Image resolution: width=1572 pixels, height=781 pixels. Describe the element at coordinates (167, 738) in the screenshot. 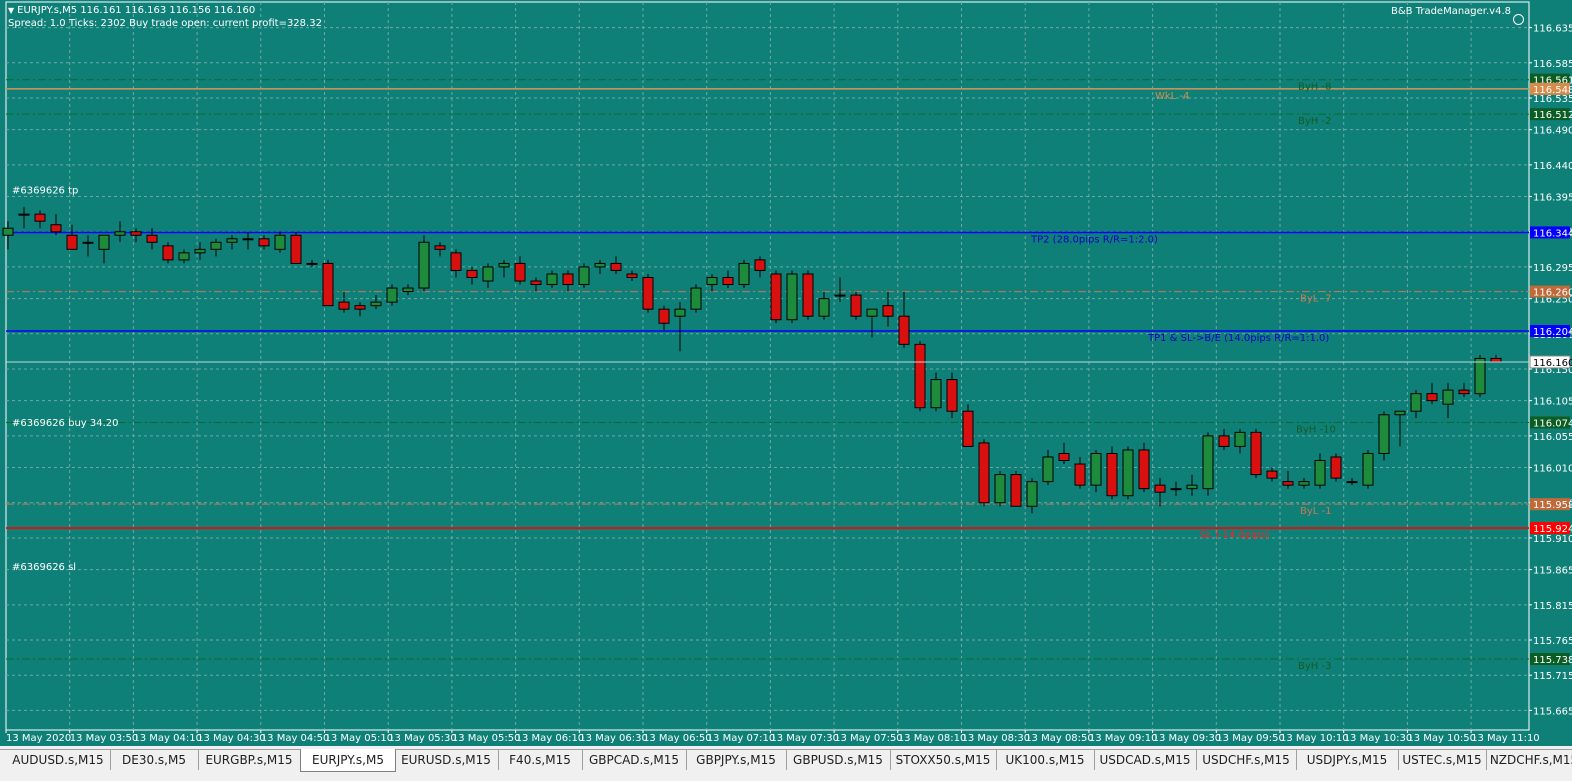

I see `x-tick-label: 13 May 04:10` at that location.